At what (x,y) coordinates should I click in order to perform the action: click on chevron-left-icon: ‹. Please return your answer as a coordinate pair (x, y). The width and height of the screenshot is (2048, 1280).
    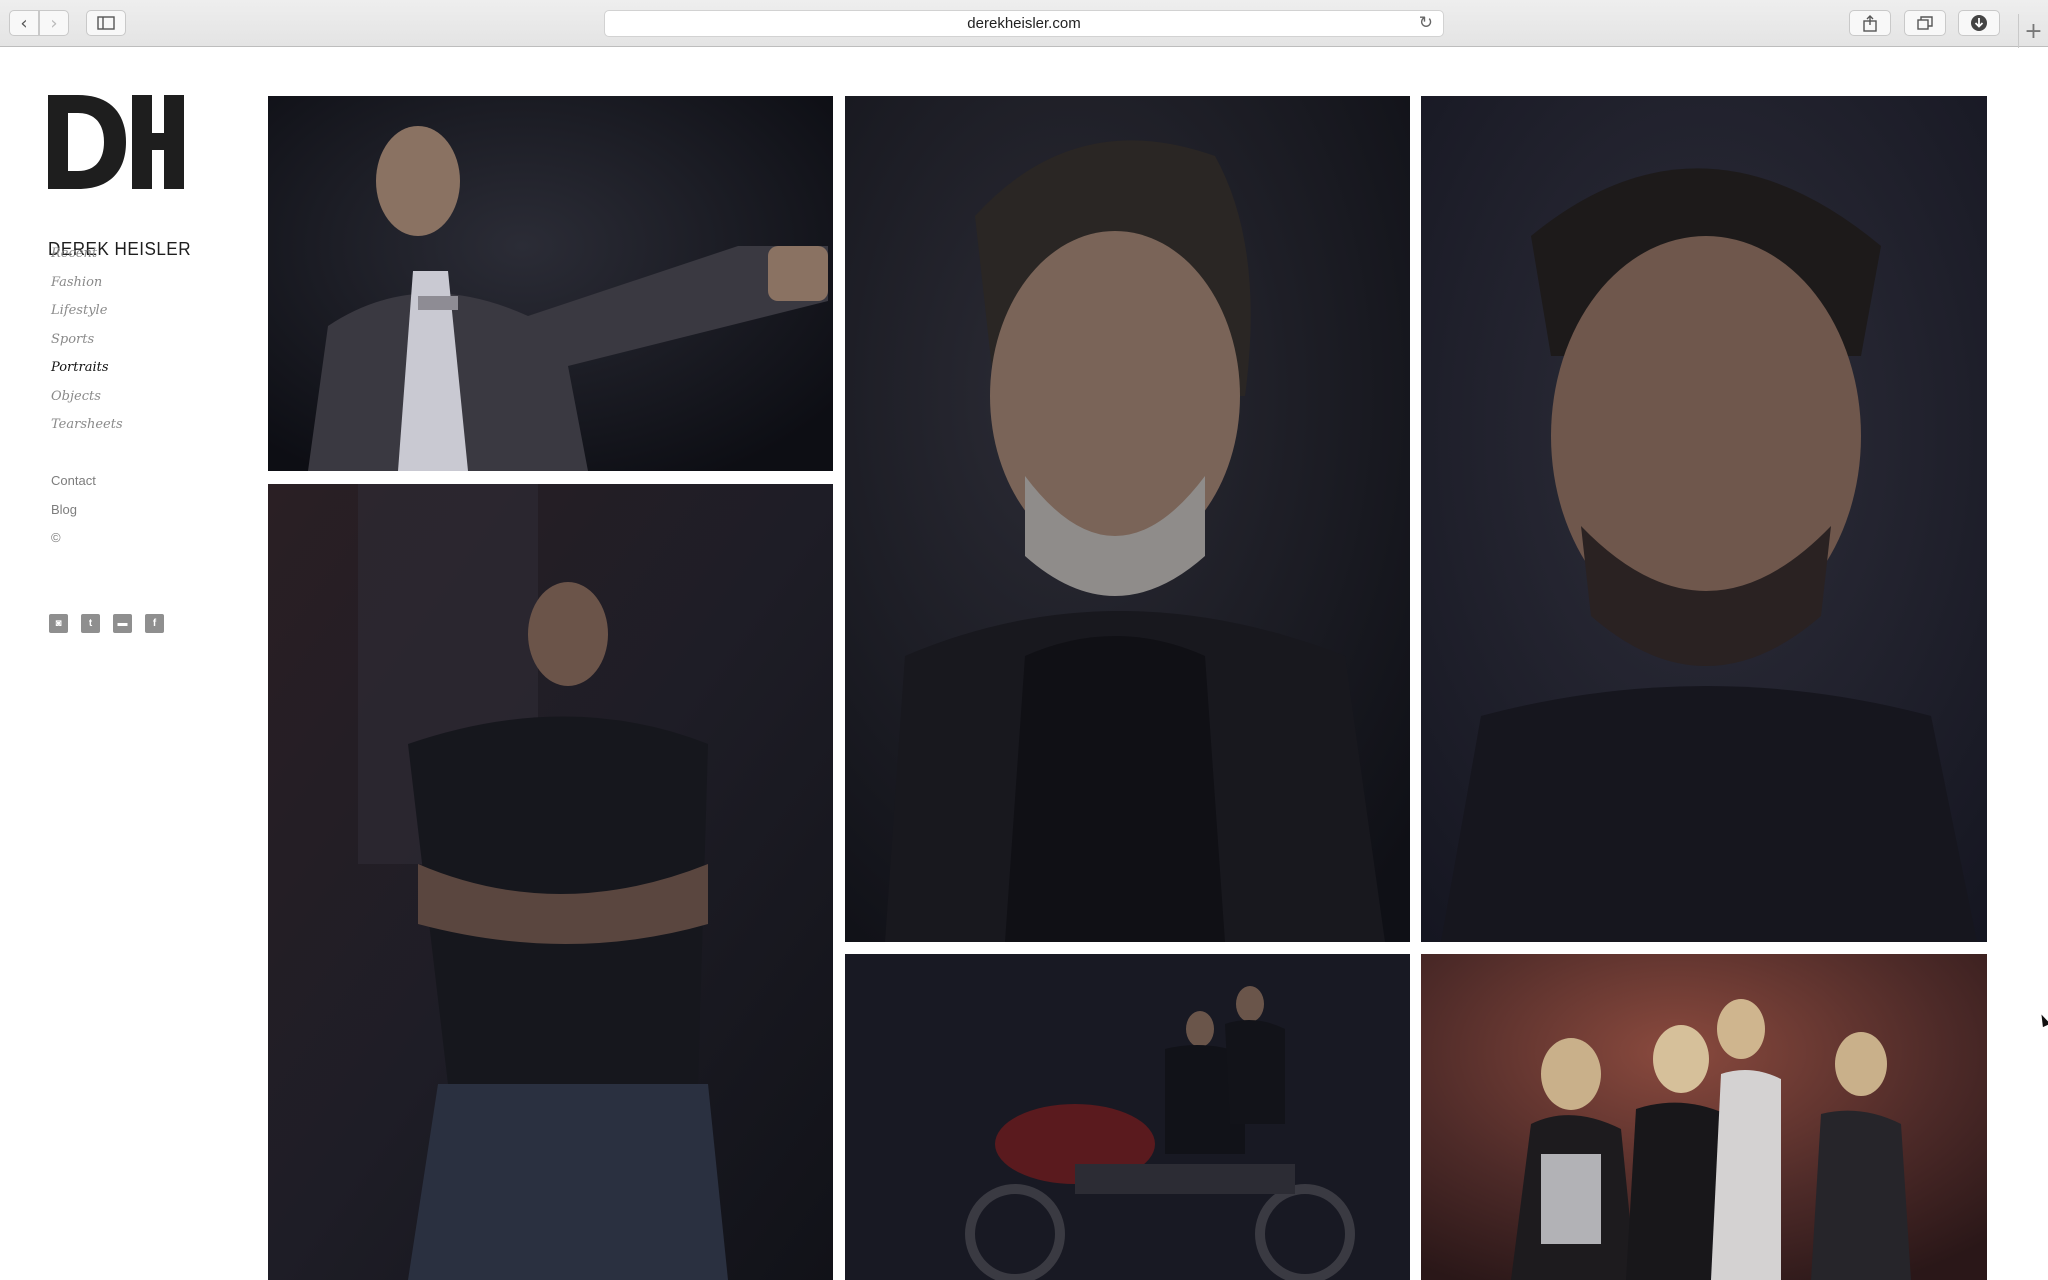
    Looking at the image, I should click on (24, 23).